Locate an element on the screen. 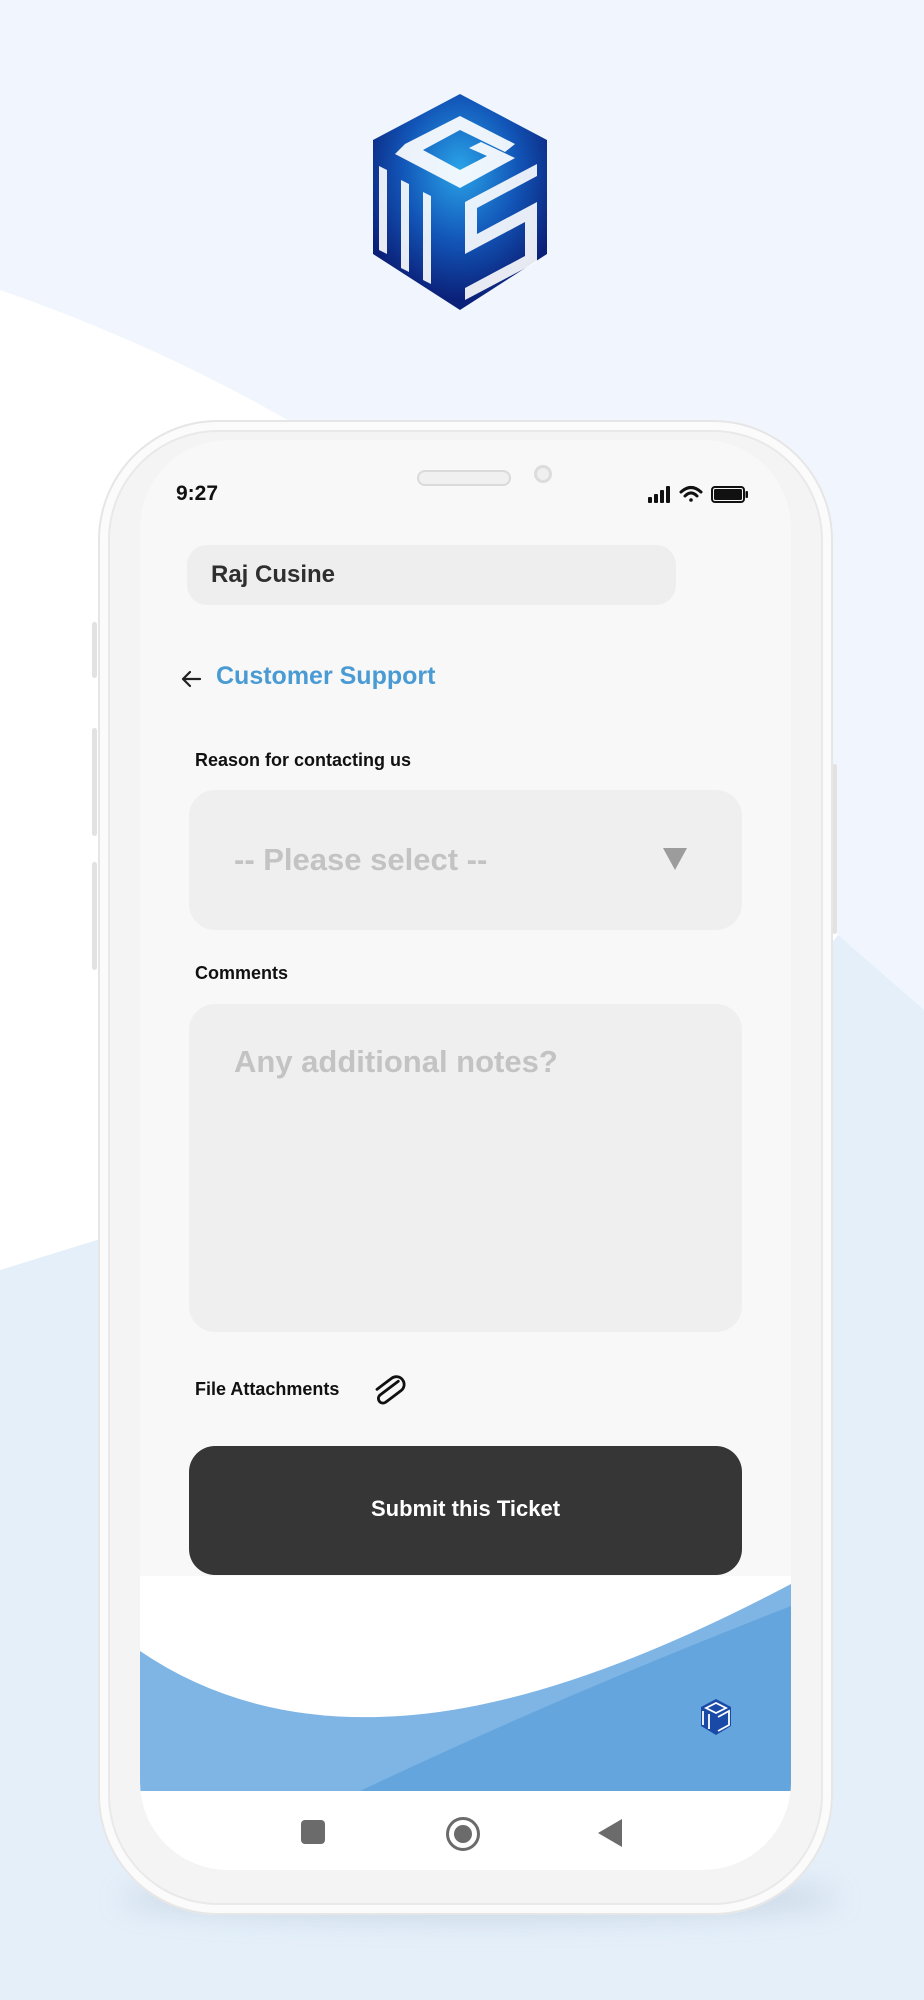 The height and width of the screenshot is (2000, 924). circle-icon is located at coordinates (463, 1834).